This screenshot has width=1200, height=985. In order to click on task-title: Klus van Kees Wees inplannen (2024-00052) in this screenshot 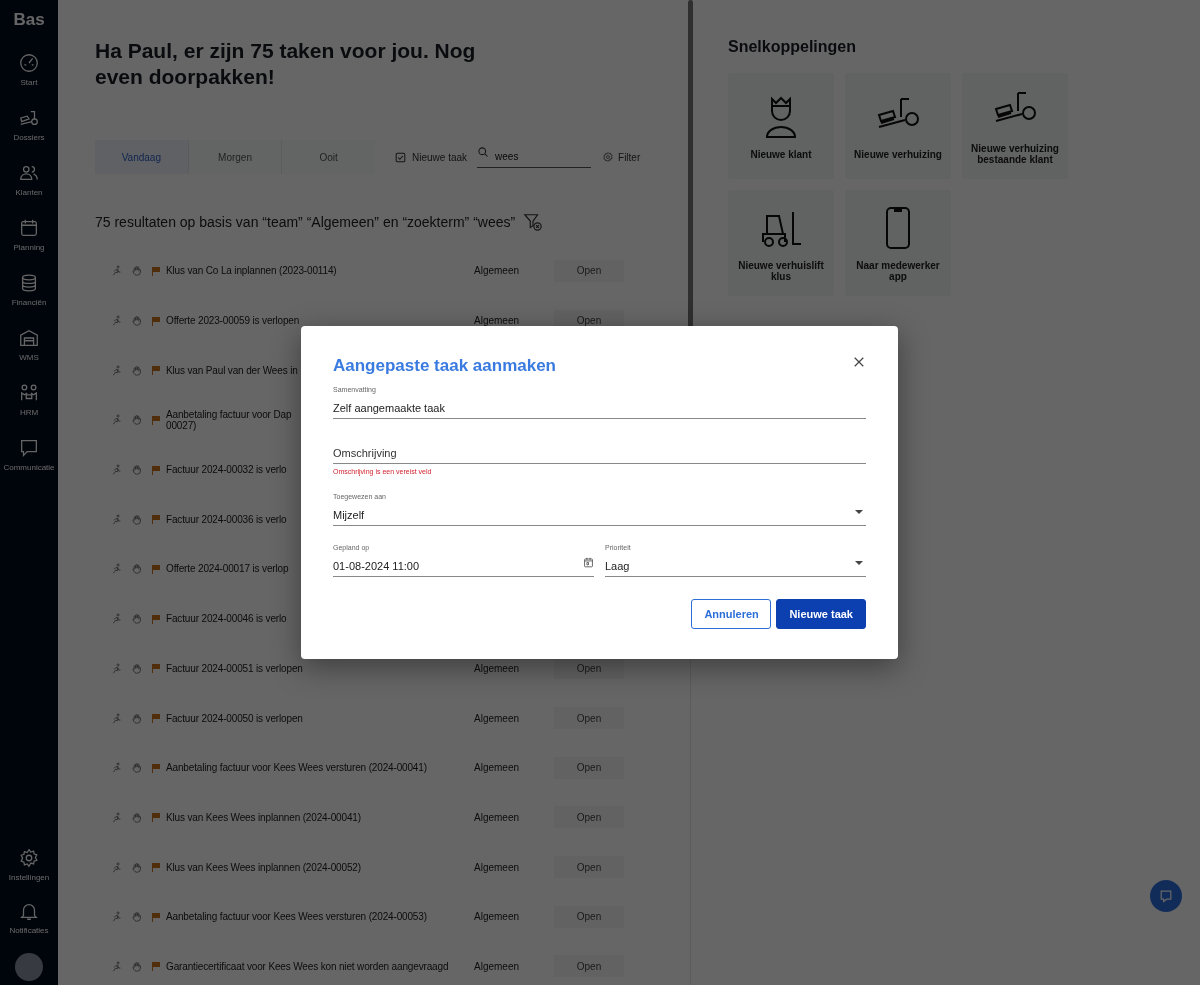, I will do `click(316, 867)`.